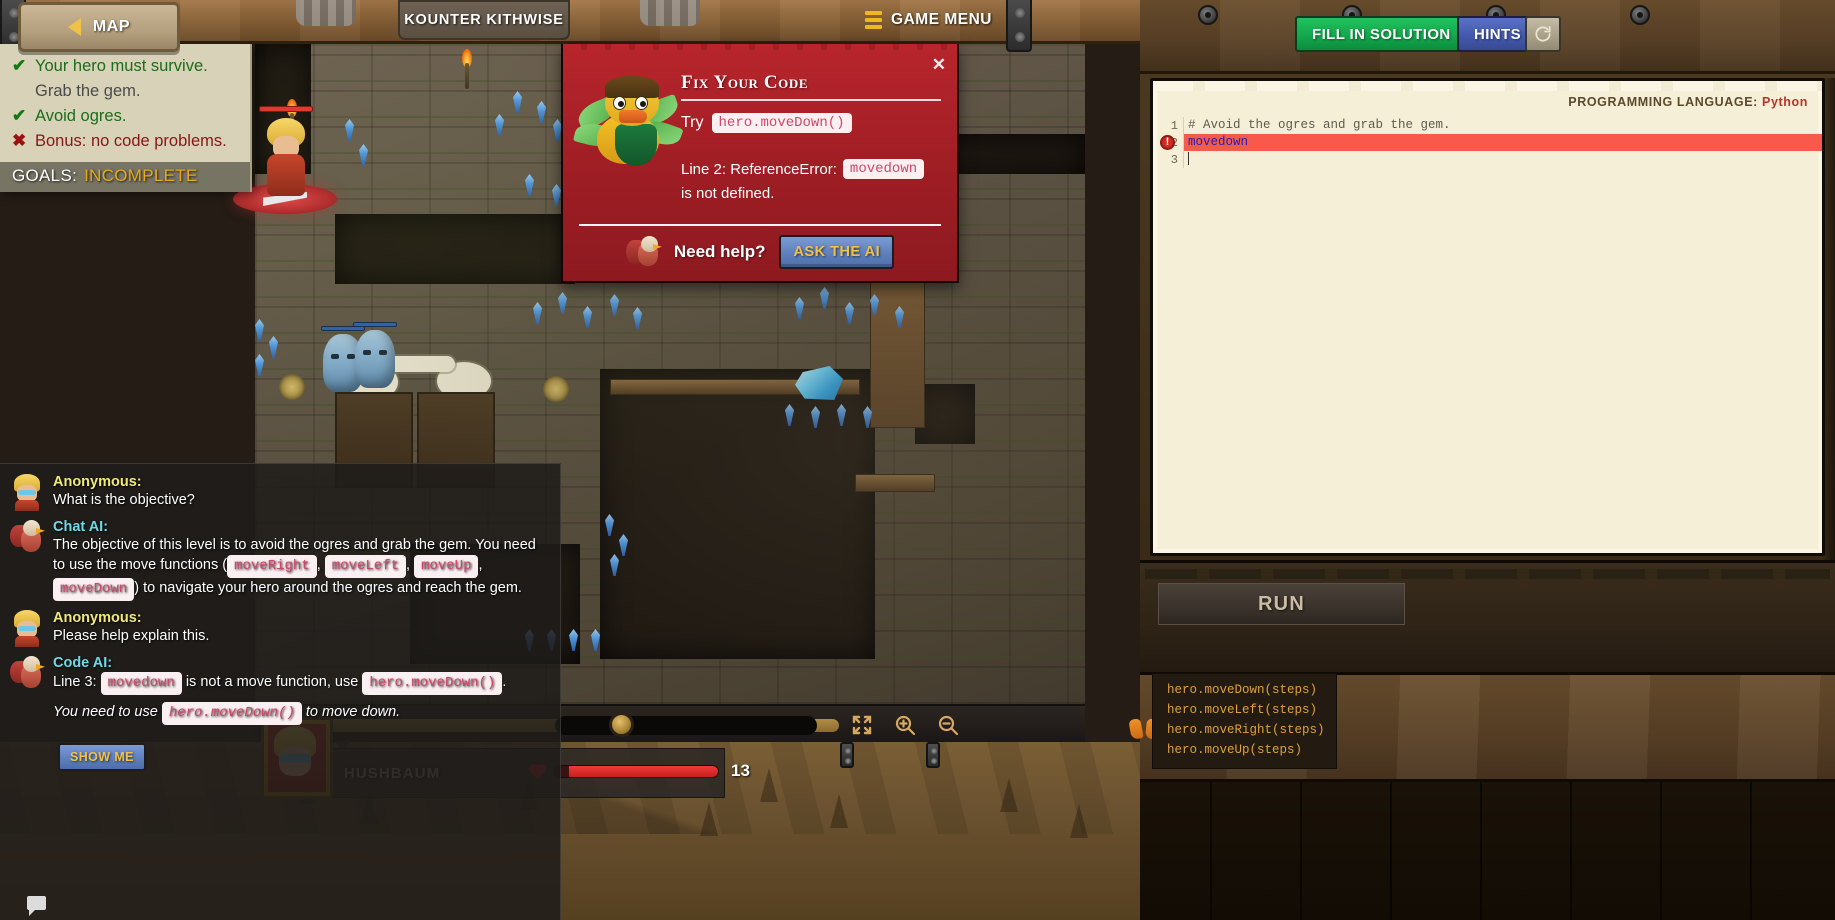 Image resolution: width=1835 pixels, height=920 pixels. I want to click on autocomplete-item: hero.moveLeft(steps), so click(1244, 710).